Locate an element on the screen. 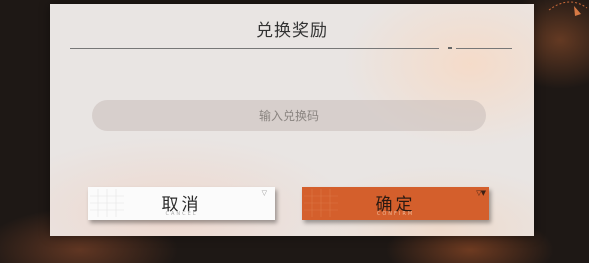 Image resolution: width=589 pixels, height=263 pixels. redeem-code-input is located at coordinates (289, 115).